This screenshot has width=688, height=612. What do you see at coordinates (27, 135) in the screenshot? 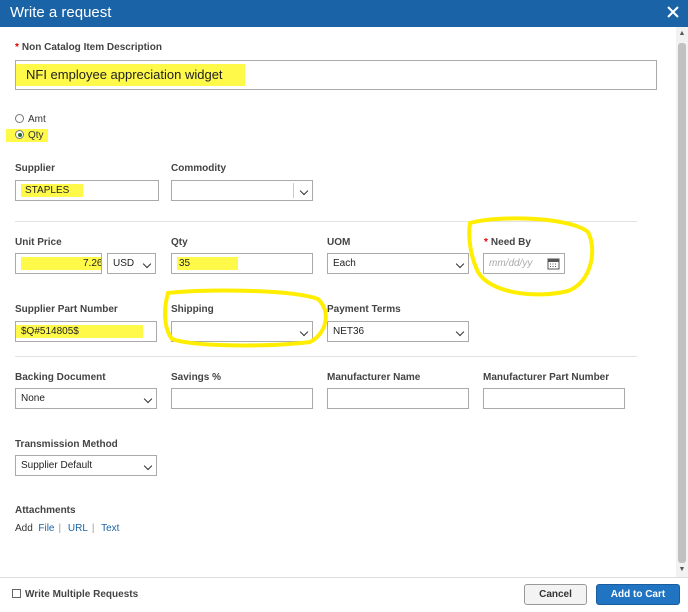
I see `qty-radio: Qty` at bounding box center [27, 135].